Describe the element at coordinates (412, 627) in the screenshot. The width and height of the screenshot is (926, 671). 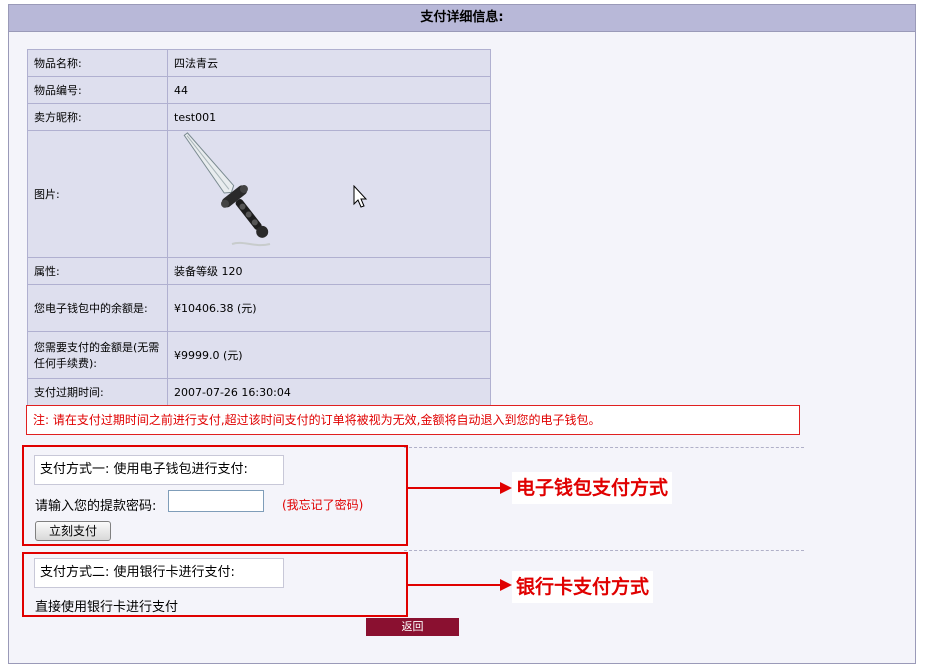
I see `back-button: 返回` at that location.